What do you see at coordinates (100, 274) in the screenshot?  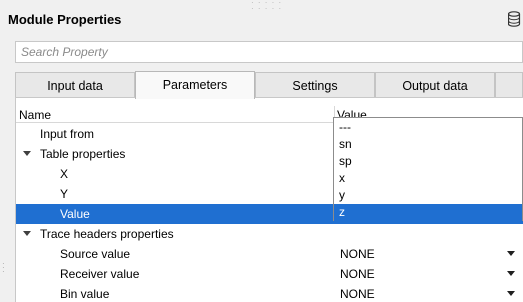 I see `property-name: Receiver value` at bounding box center [100, 274].